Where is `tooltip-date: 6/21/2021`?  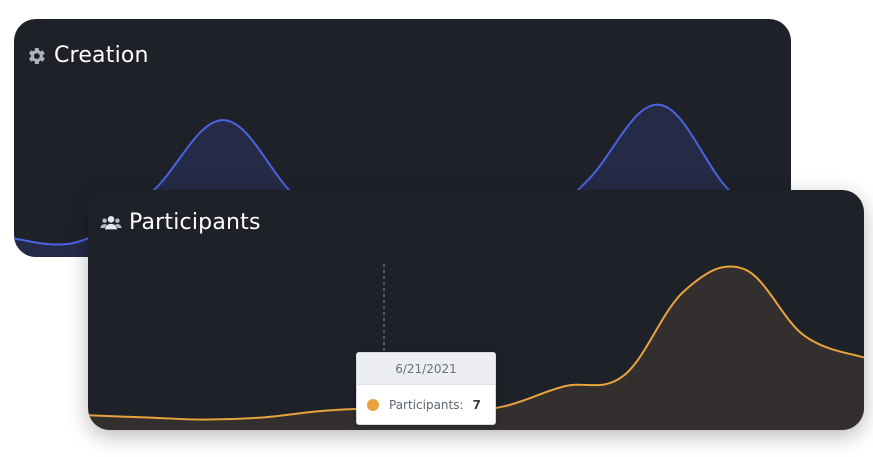 tooltip-date: 6/21/2021 is located at coordinates (426, 369).